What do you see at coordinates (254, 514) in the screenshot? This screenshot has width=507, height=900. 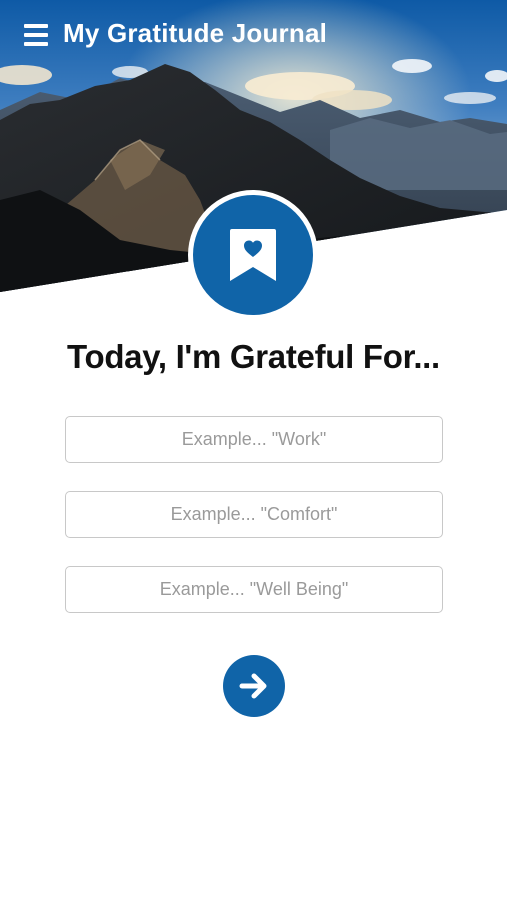 I see `gratitude-input-comfort` at bounding box center [254, 514].